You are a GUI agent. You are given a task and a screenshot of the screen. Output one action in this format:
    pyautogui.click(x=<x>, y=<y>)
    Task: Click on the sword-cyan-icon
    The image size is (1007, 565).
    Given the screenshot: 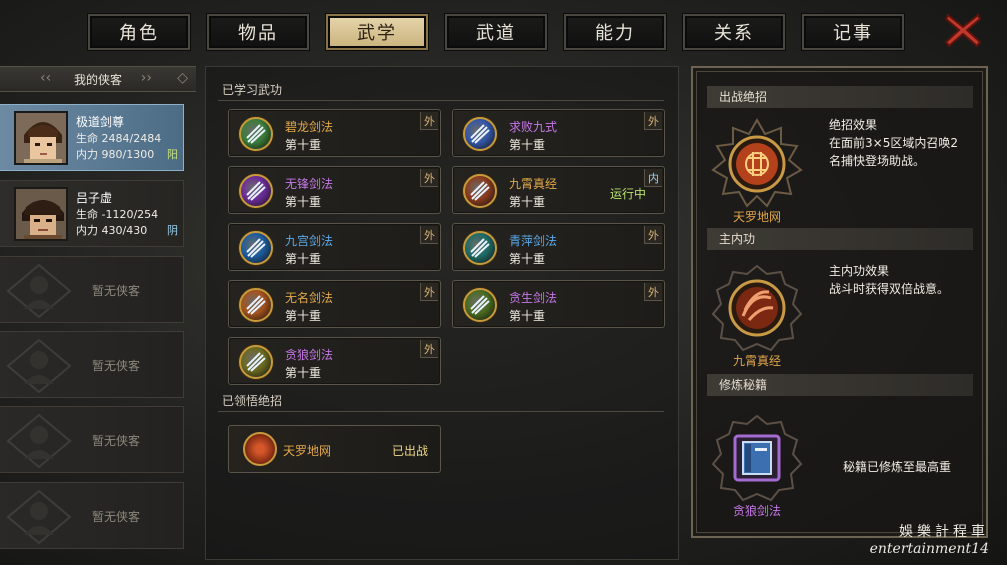 What is the action you would take?
    pyautogui.click(x=256, y=248)
    